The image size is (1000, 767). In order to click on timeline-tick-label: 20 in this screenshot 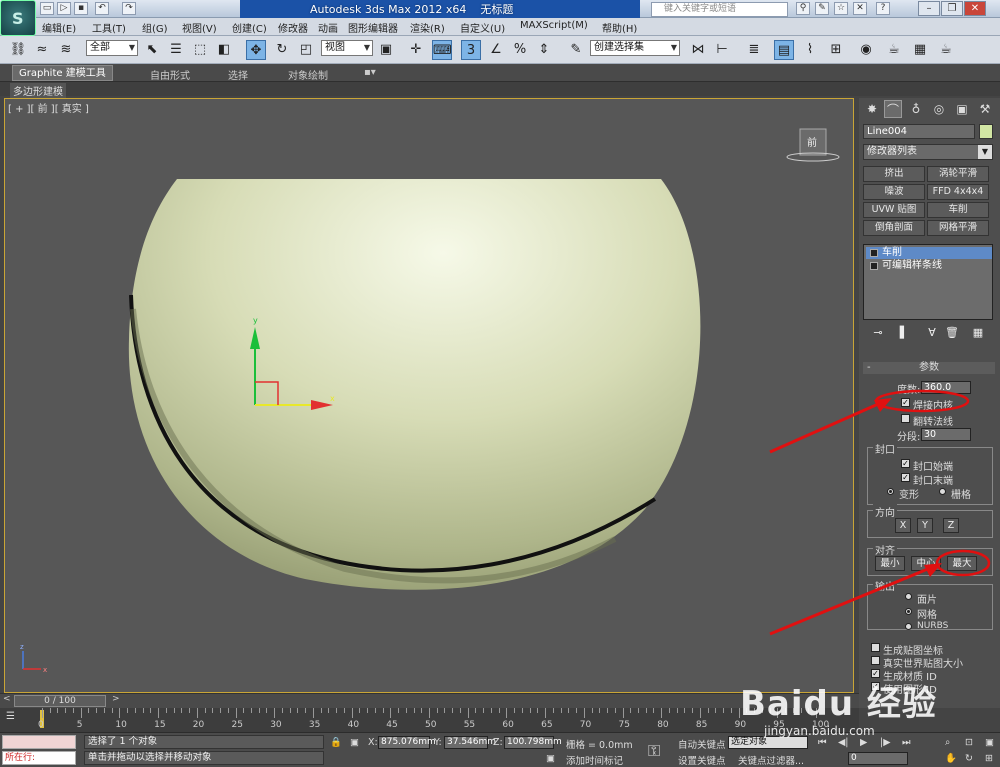, I will do `click(198, 725)`.